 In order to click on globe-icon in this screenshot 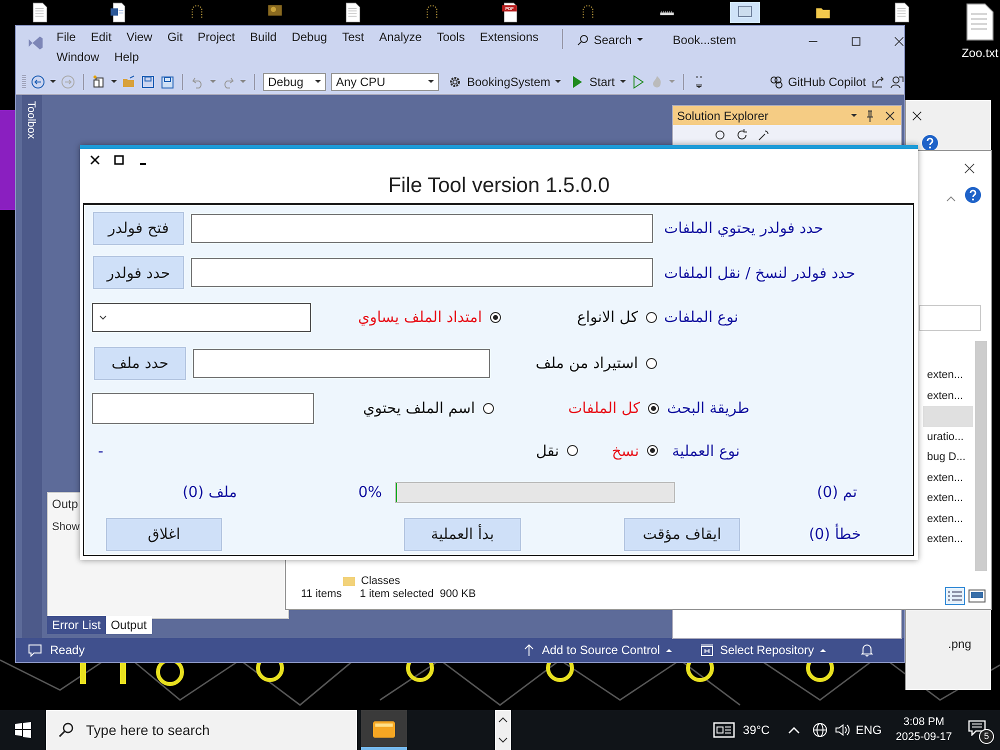, I will do `click(820, 730)`.